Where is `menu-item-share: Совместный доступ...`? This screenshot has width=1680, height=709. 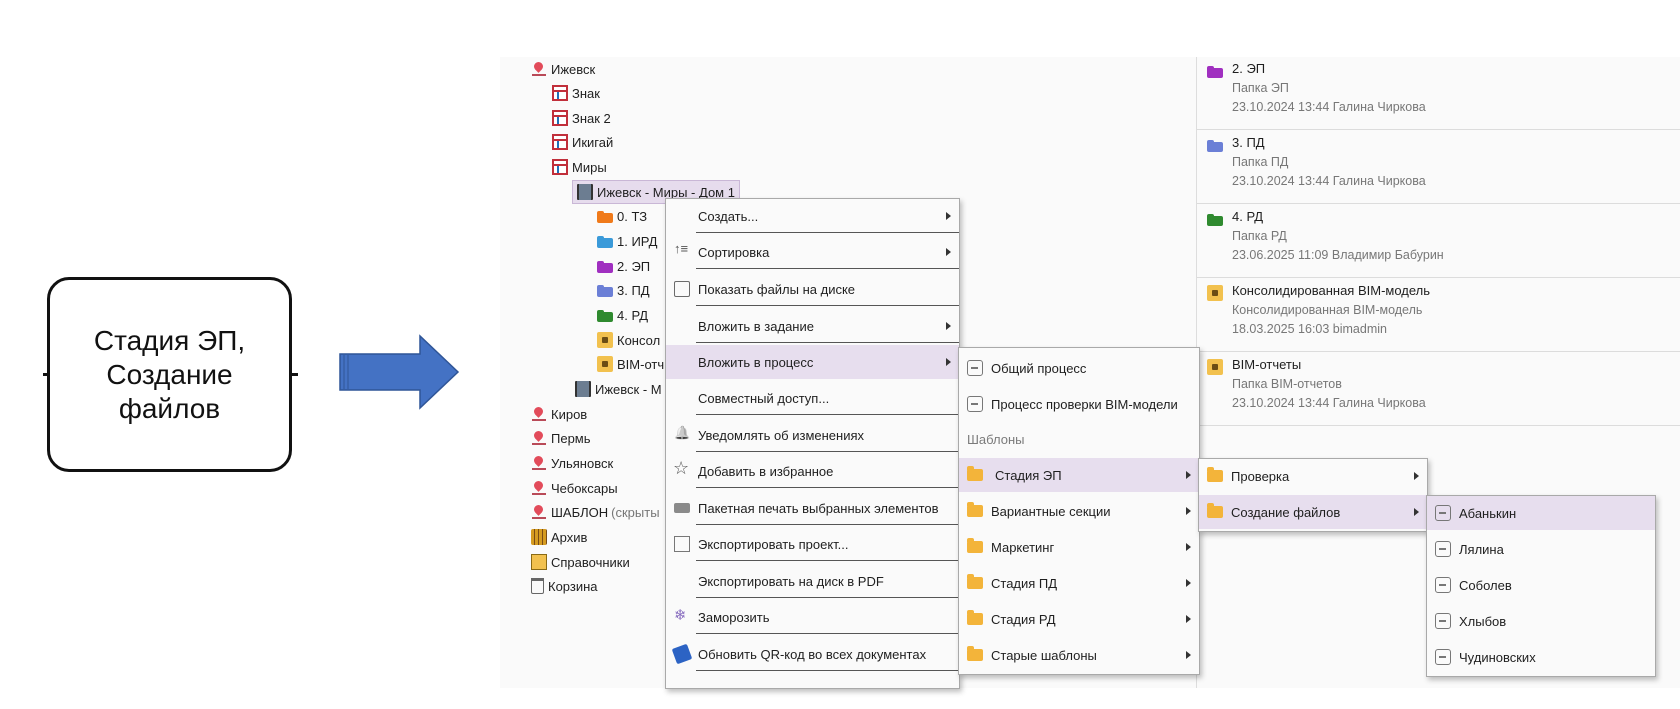 menu-item-share: Совместный доступ... is located at coordinates (812, 398).